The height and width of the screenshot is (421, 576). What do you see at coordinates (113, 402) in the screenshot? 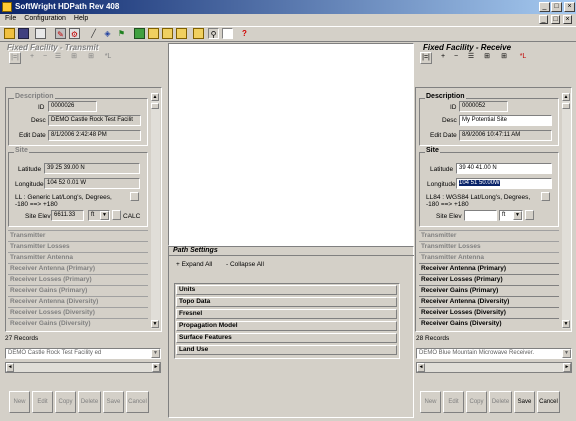
I see `left-save-button: Save` at bounding box center [113, 402].